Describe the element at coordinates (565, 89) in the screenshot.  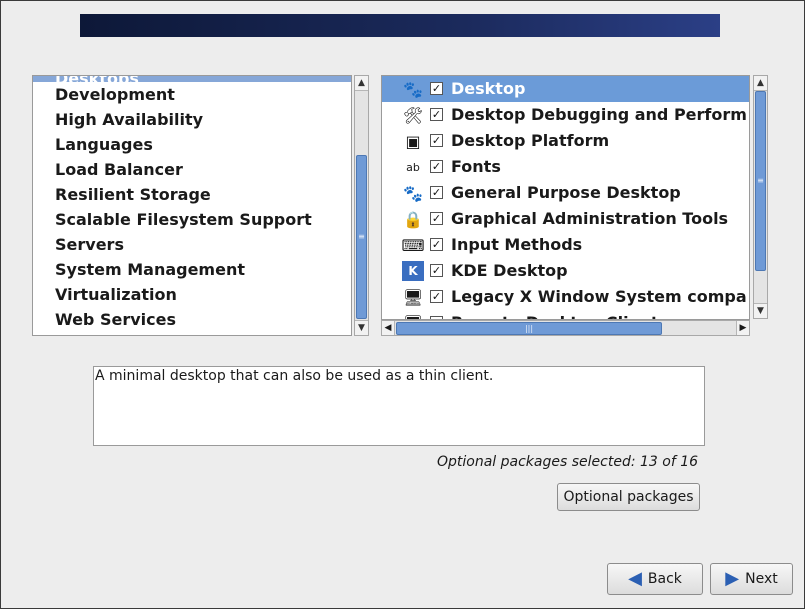
I see `package-row: 🐾 ✓ Desktop` at that location.